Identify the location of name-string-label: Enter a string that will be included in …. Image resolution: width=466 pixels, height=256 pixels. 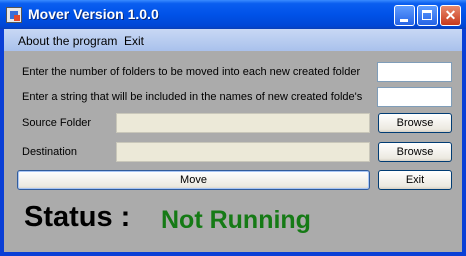
(192, 97).